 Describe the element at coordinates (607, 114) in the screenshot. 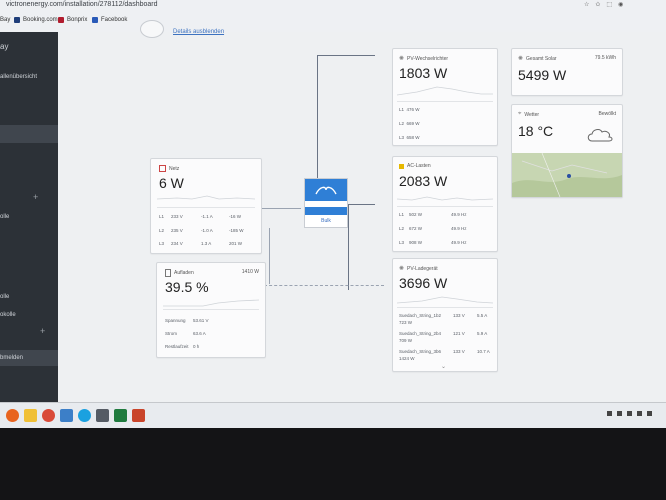

I see `weather-condition: Bewölkt` at that location.